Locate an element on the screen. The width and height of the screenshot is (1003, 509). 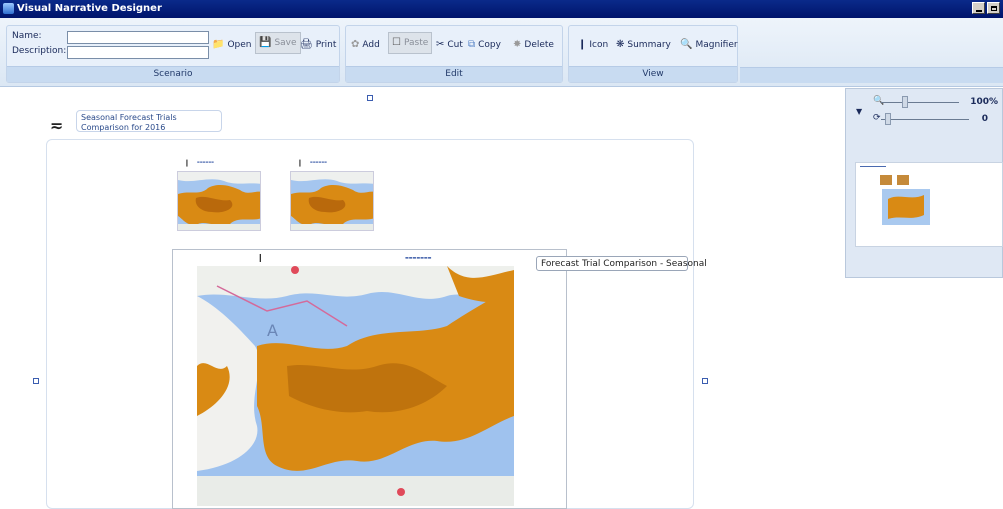
paste-button: ☐ Paste is located at coordinates (410, 43).